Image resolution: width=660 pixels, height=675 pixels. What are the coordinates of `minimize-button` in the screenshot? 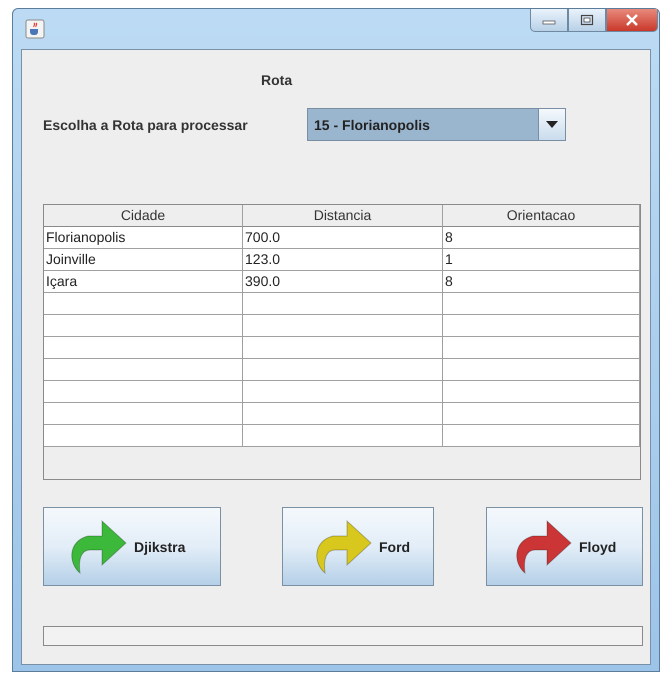 It's located at (549, 20).